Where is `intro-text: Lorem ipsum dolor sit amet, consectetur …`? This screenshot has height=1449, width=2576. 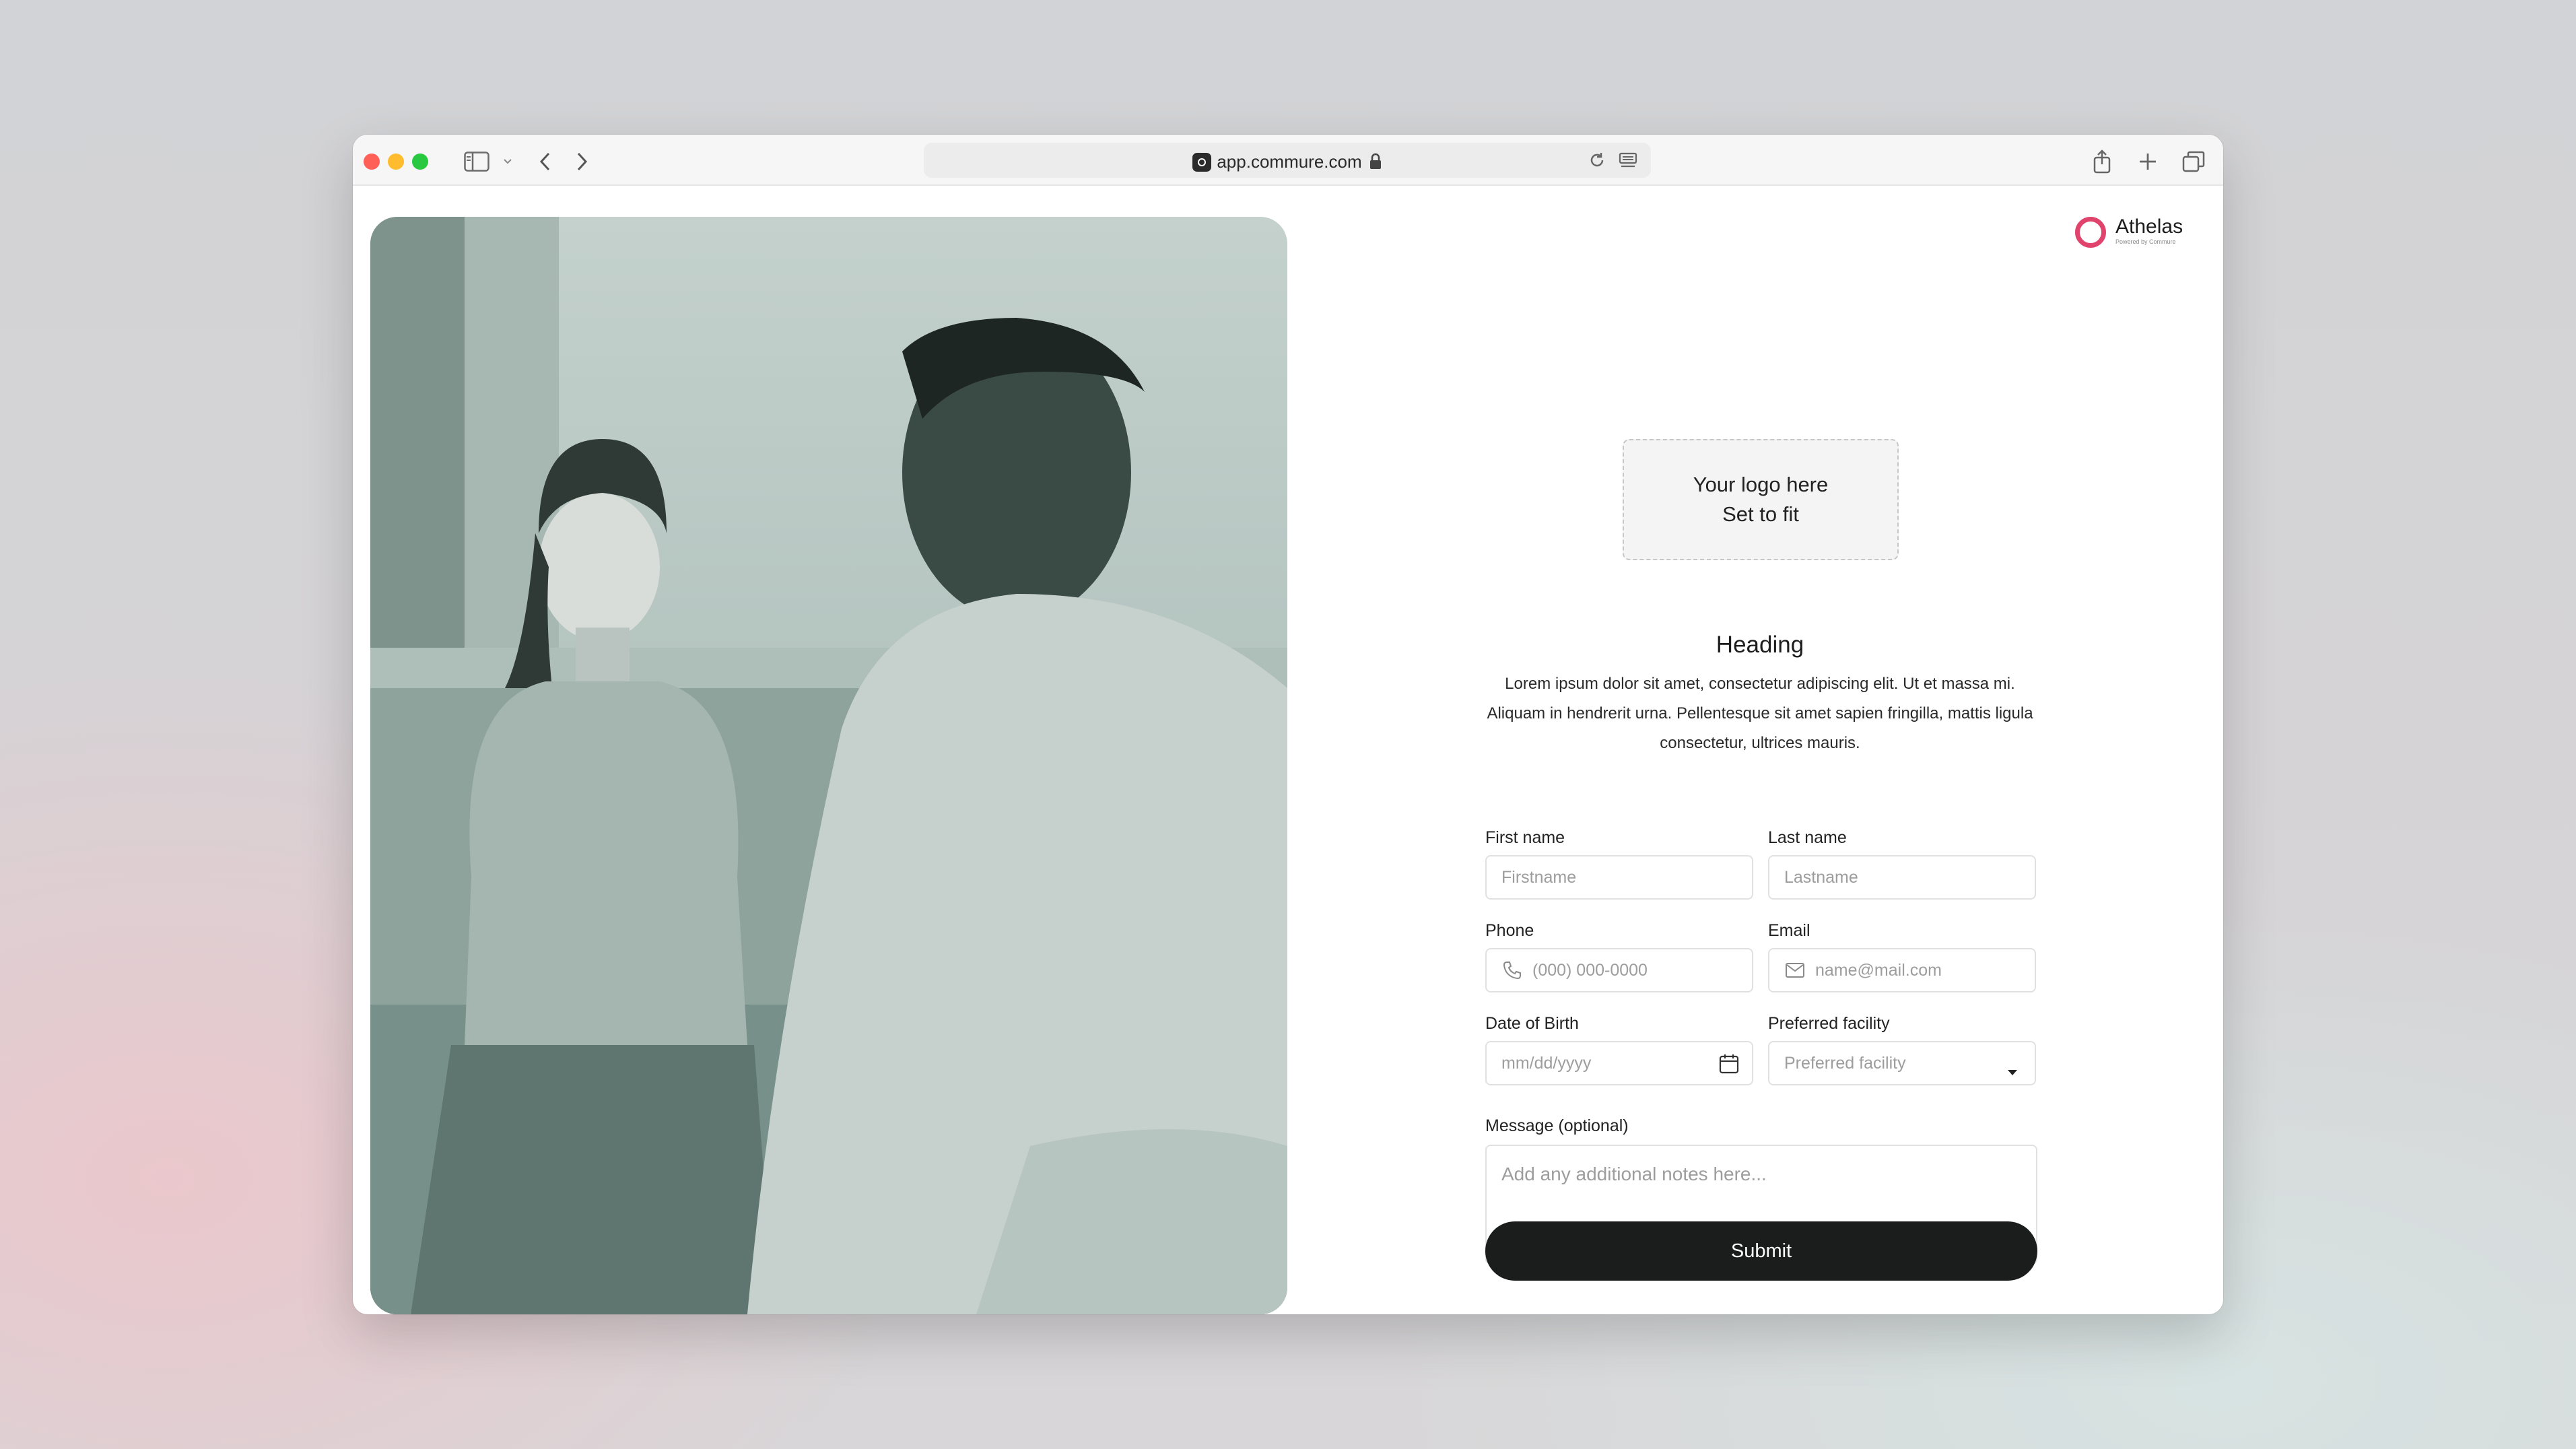
intro-text: Lorem ipsum dolor sit amet, consectetur … is located at coordinates (1760, 713).